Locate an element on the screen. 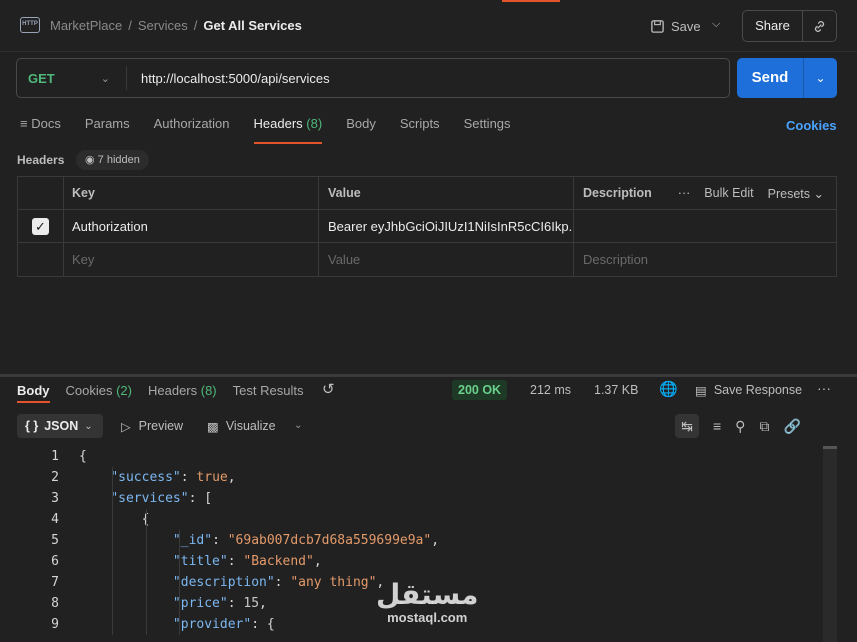 This screenshot has width=857, height=642. method-select: GET ⌄ is located at coordinates (72, 78).